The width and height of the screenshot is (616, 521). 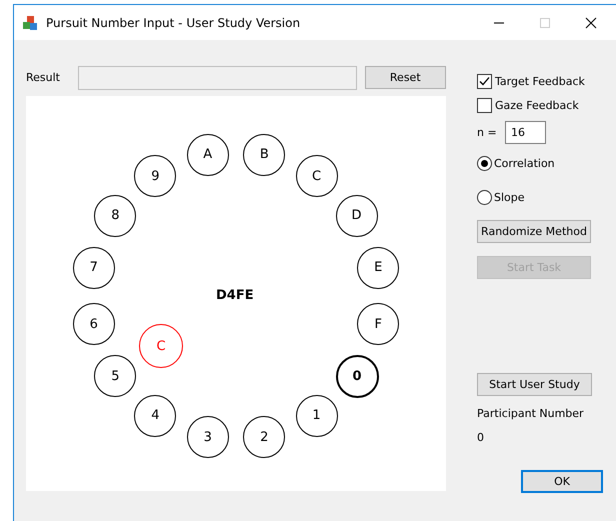 I want to click on ok-button: OK, so click(x=562, y=481).